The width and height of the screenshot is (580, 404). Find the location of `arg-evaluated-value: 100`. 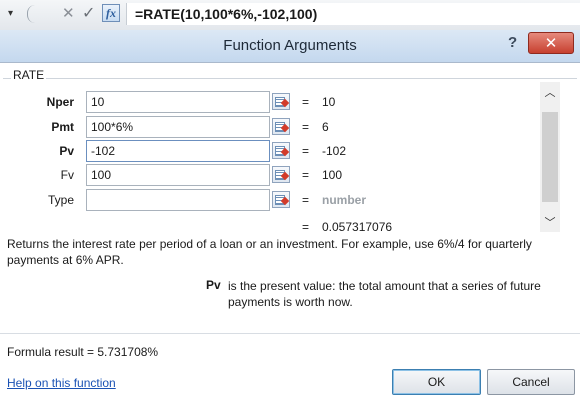

arg-evaluated-value: 100 is located at coordinates (332, 175).